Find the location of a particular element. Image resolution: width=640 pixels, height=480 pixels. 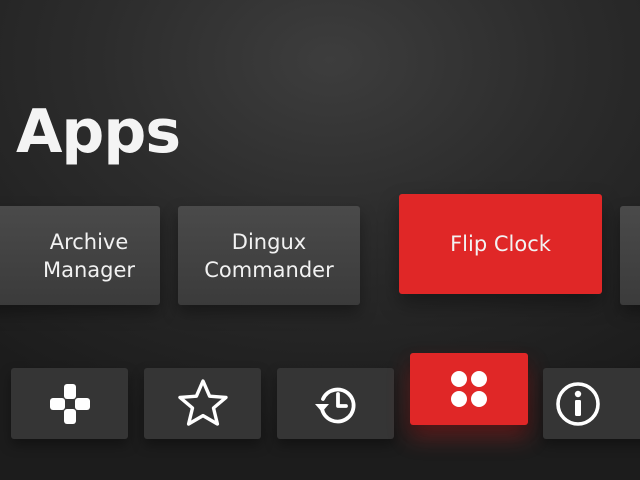

history-icon is located at coordinates (334, 405).